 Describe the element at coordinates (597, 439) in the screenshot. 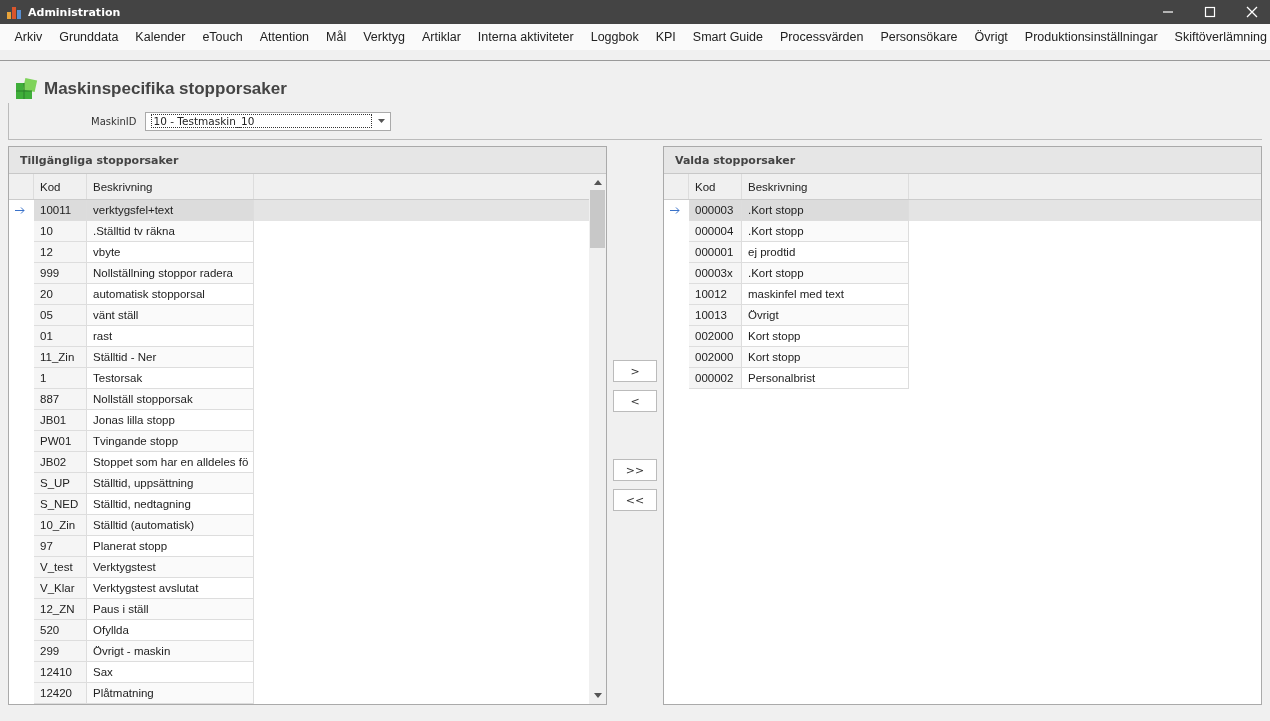

I see `scrollbar` at that location.